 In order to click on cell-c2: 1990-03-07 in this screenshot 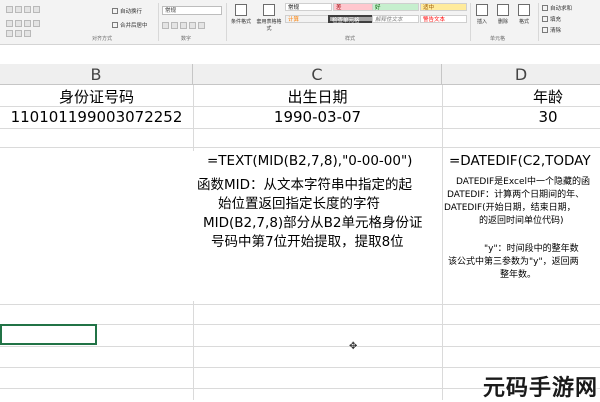, I will do `click(317, 117)`.